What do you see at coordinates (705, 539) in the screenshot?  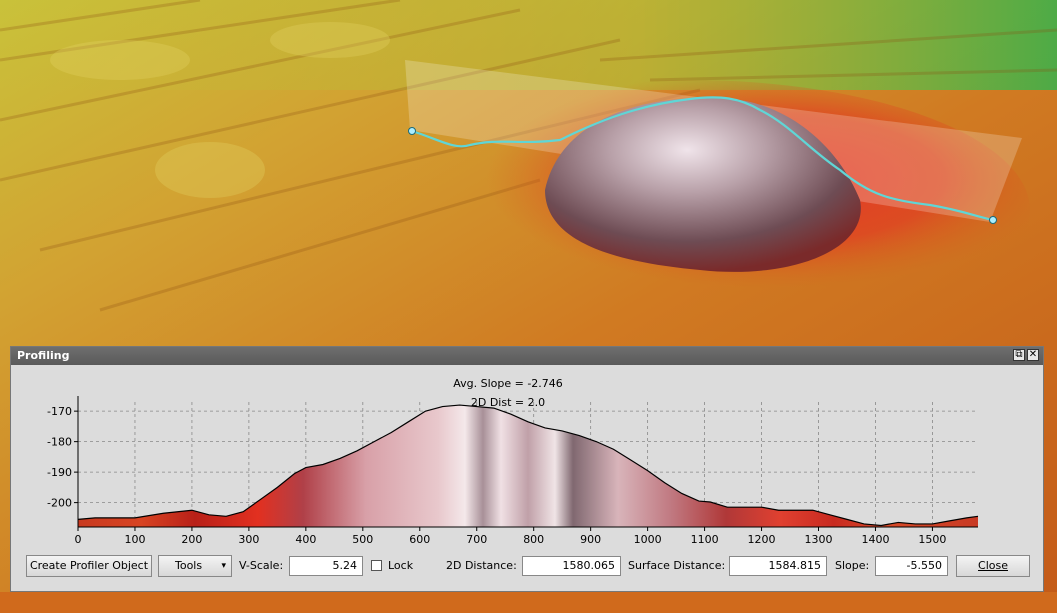 I see `x-tick-label: 1100` at bounding box center [705, 539].